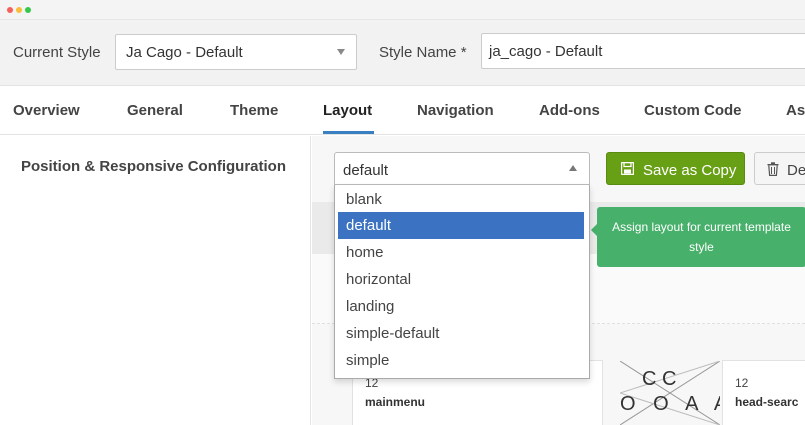 The height and width of the screenshot is (425, 805). What do you see at coordinates (546, 51) in the screenshot?
I see `style-name-value: ja_cago - Default` at bounding box center [546, 51].